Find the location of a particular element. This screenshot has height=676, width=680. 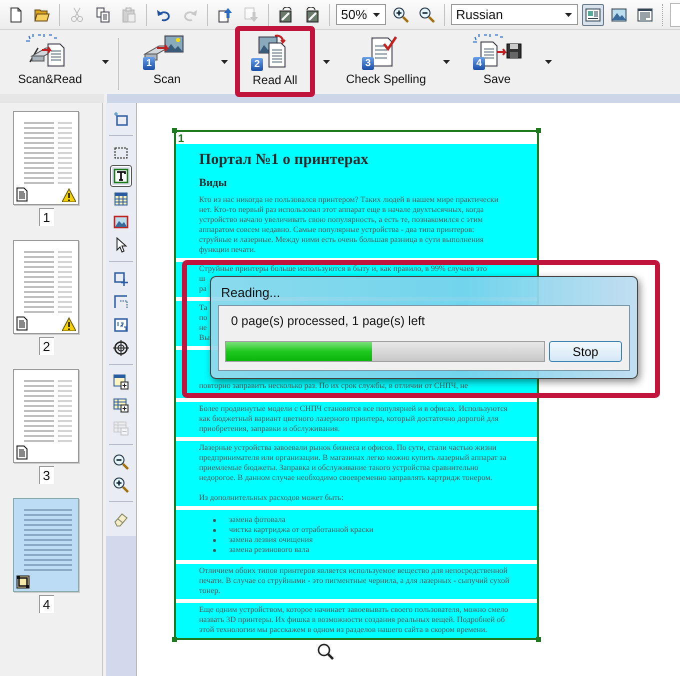

language-dropdown: Russian is located at coordinates (514, 14).